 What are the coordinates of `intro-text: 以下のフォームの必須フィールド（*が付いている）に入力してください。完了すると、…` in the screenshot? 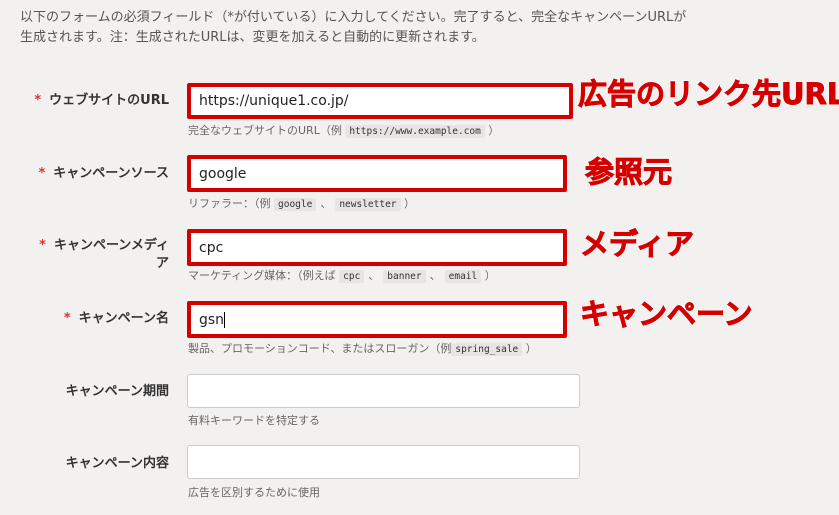 It's located at (410, 28).